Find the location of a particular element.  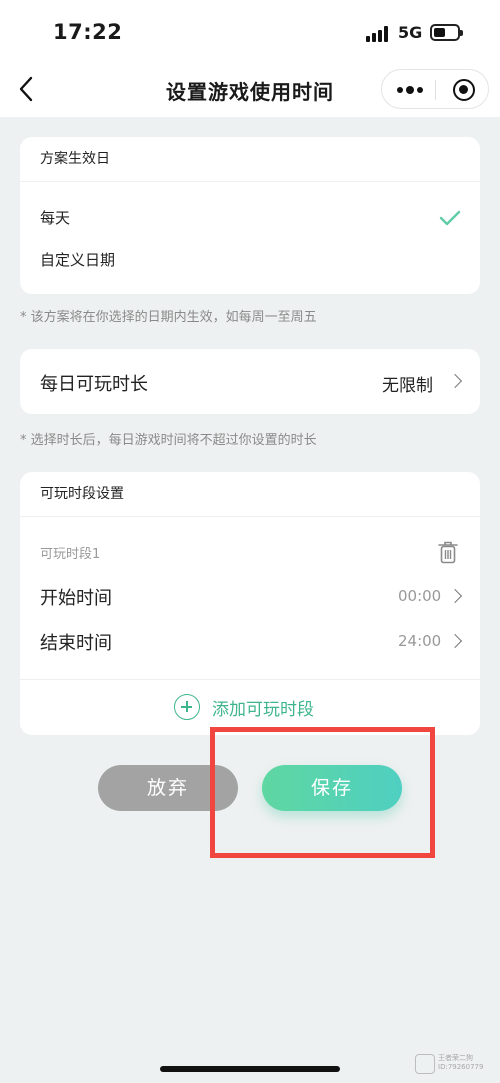

plus-circle-icon is located at coordinates (187, 707).